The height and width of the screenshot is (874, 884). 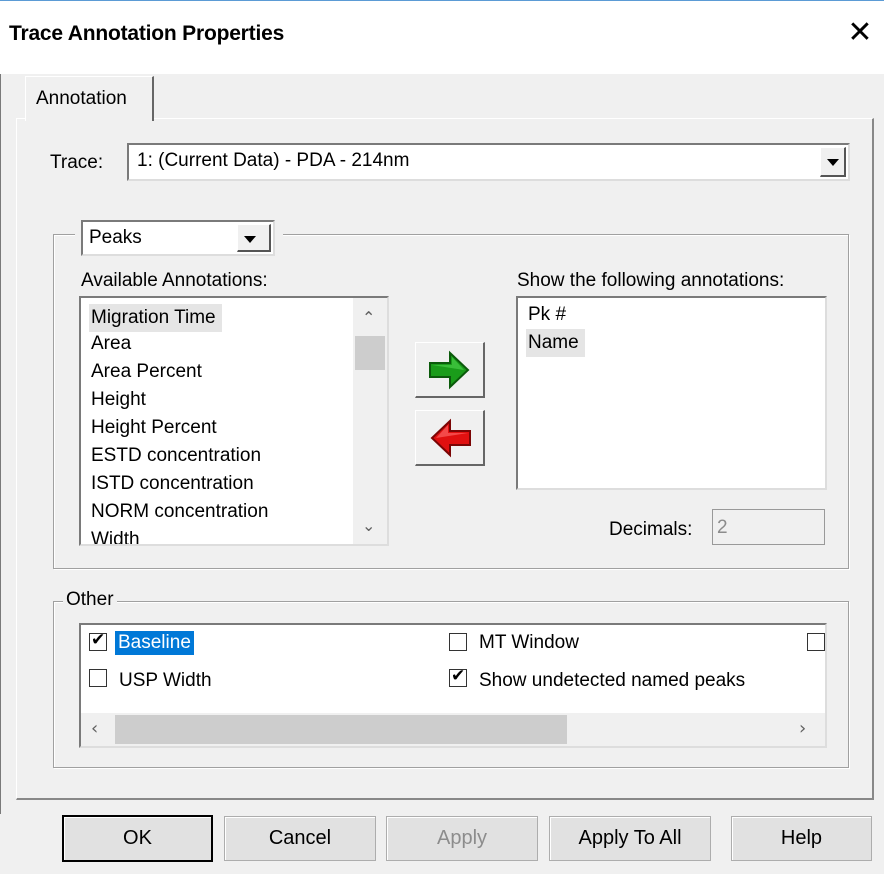 What do you see at coordinates (115, 535) in the screenshot?
I see `list-item: Width` at bounding box center [115, 535].